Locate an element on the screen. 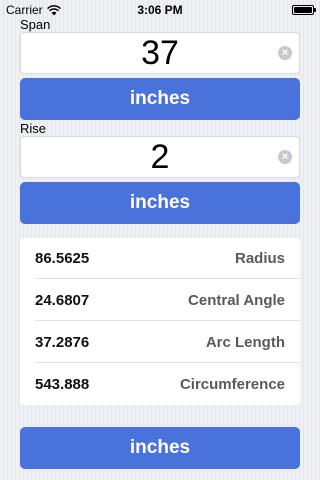 The image size is (320, 480). span-field: 37 × is located at coordinates (160, 53).